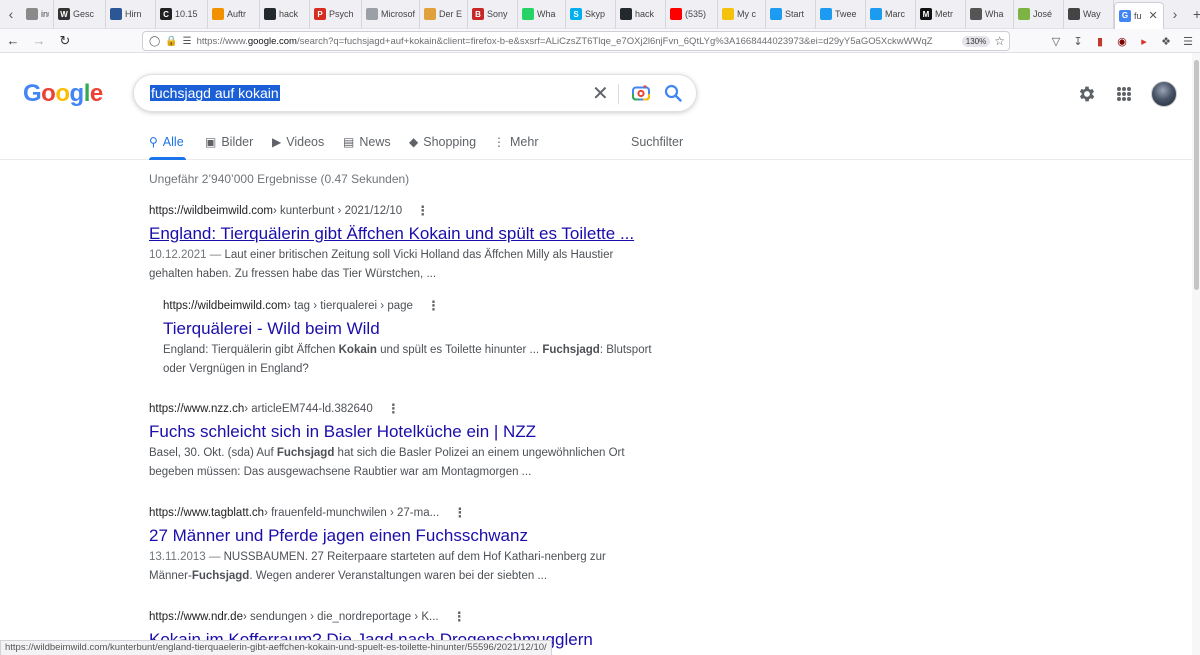 Image resolution: width=1200 pixels, height=655 pixels. What do you see at coordinates (1039, 14) in the screenshot?
I see `browser-tab: José` at bounding box center [1039, 14].